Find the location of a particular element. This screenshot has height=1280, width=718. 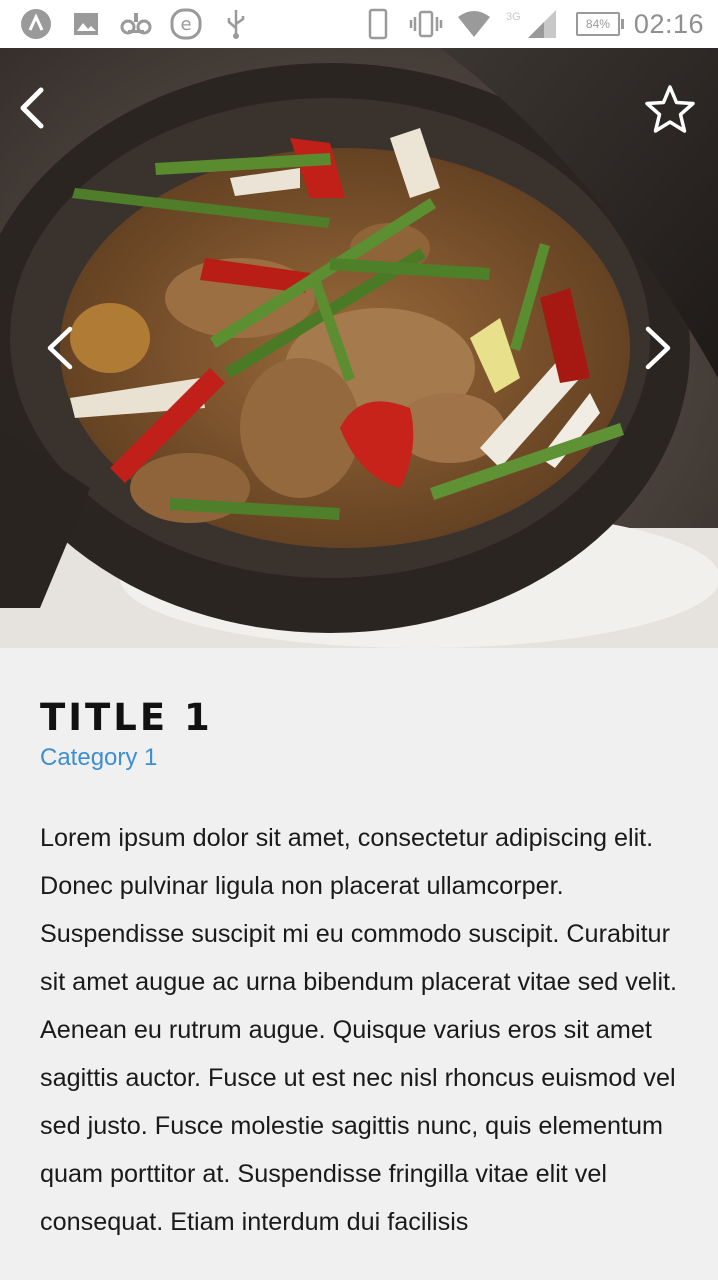

wifi-icon is located at coordinates (474, 24).